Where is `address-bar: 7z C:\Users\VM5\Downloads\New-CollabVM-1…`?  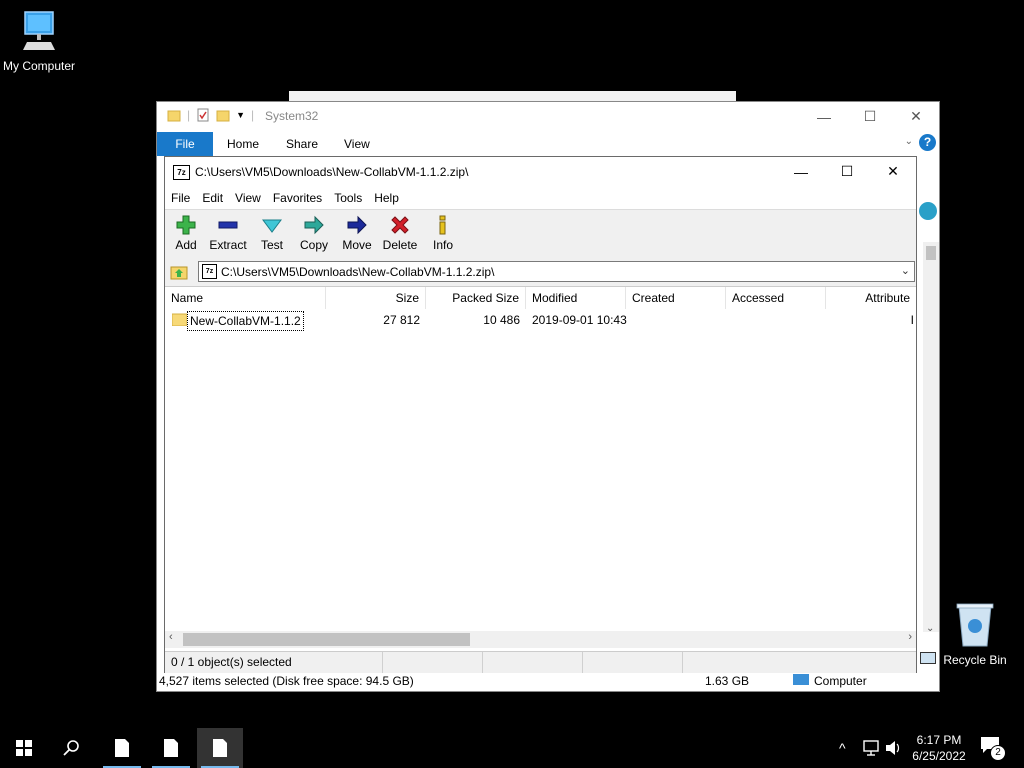 address-bar: 7z C:\Users\VM5\Downloads\New-CollabVM-1… is located at coordinates (540, 272).